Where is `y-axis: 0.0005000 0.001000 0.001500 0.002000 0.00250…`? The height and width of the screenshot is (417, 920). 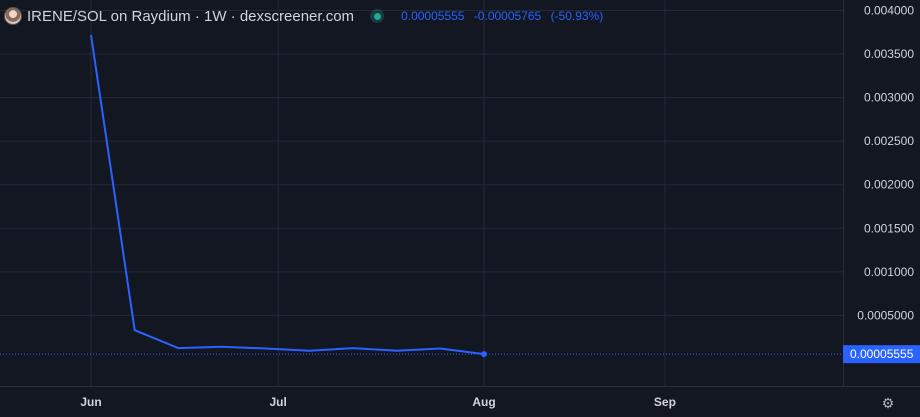
y-axis: 0.0005000 0.001000 0.001500 0.002000 0.00250… is located at coordinates (881, 193).